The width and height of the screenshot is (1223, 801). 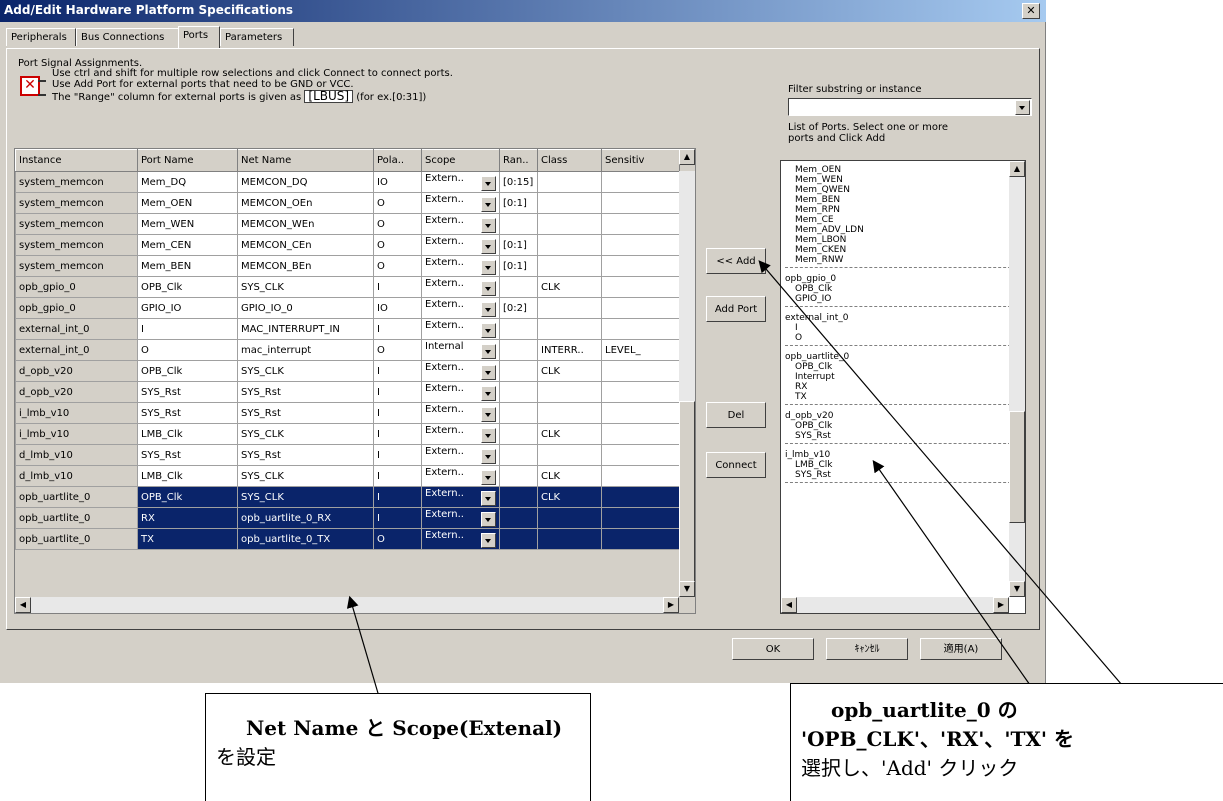 What do you see at coordinates (937, 739) in the screenshot?
I see `callout-right-line2: 'OPB_CLK'、'RX'、'TX' を` at bounding box center [937, 739].